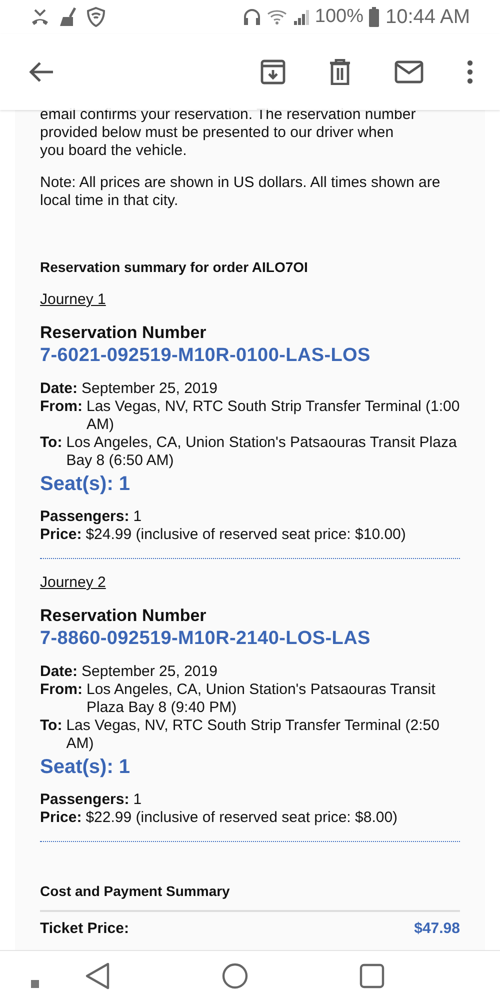 The image size is (500, 1000). What do you see at coordinates (241, 192) in the screenshot?
I see `note-paragraph: Note: All prices are shown in US dollars. All times shown are local time in that city.` at bounding box center [241, 192].